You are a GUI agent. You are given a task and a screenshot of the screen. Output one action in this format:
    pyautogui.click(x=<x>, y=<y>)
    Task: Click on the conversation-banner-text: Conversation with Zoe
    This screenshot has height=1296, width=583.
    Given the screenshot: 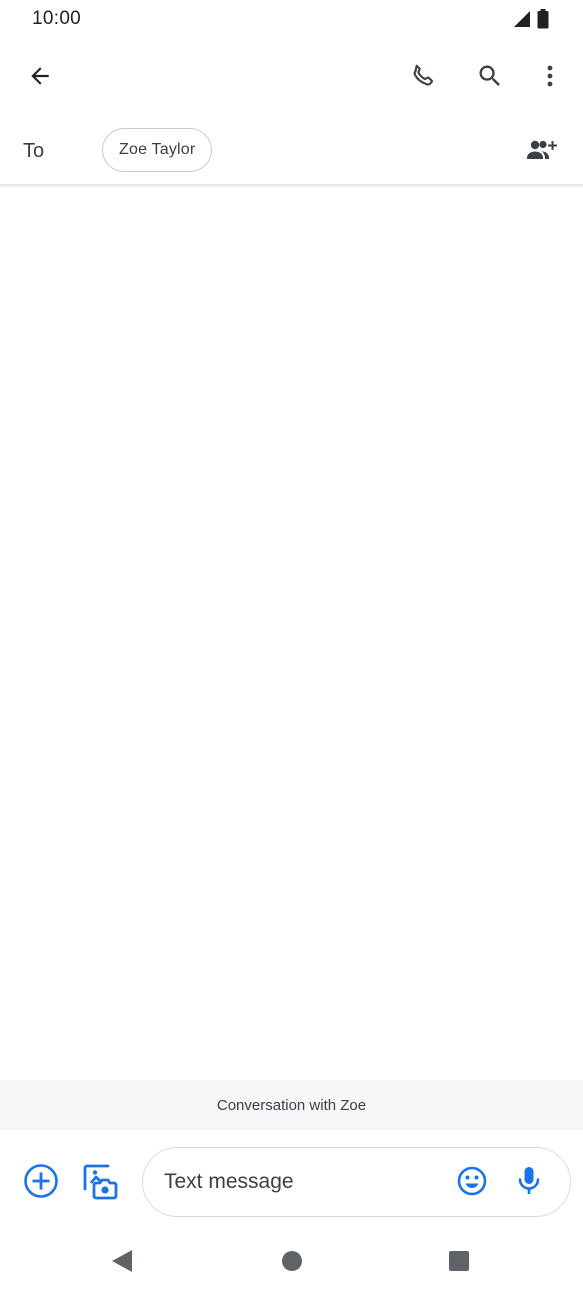 What is the action you would take?
    pyautogui.click(x=291, y=1105)
    